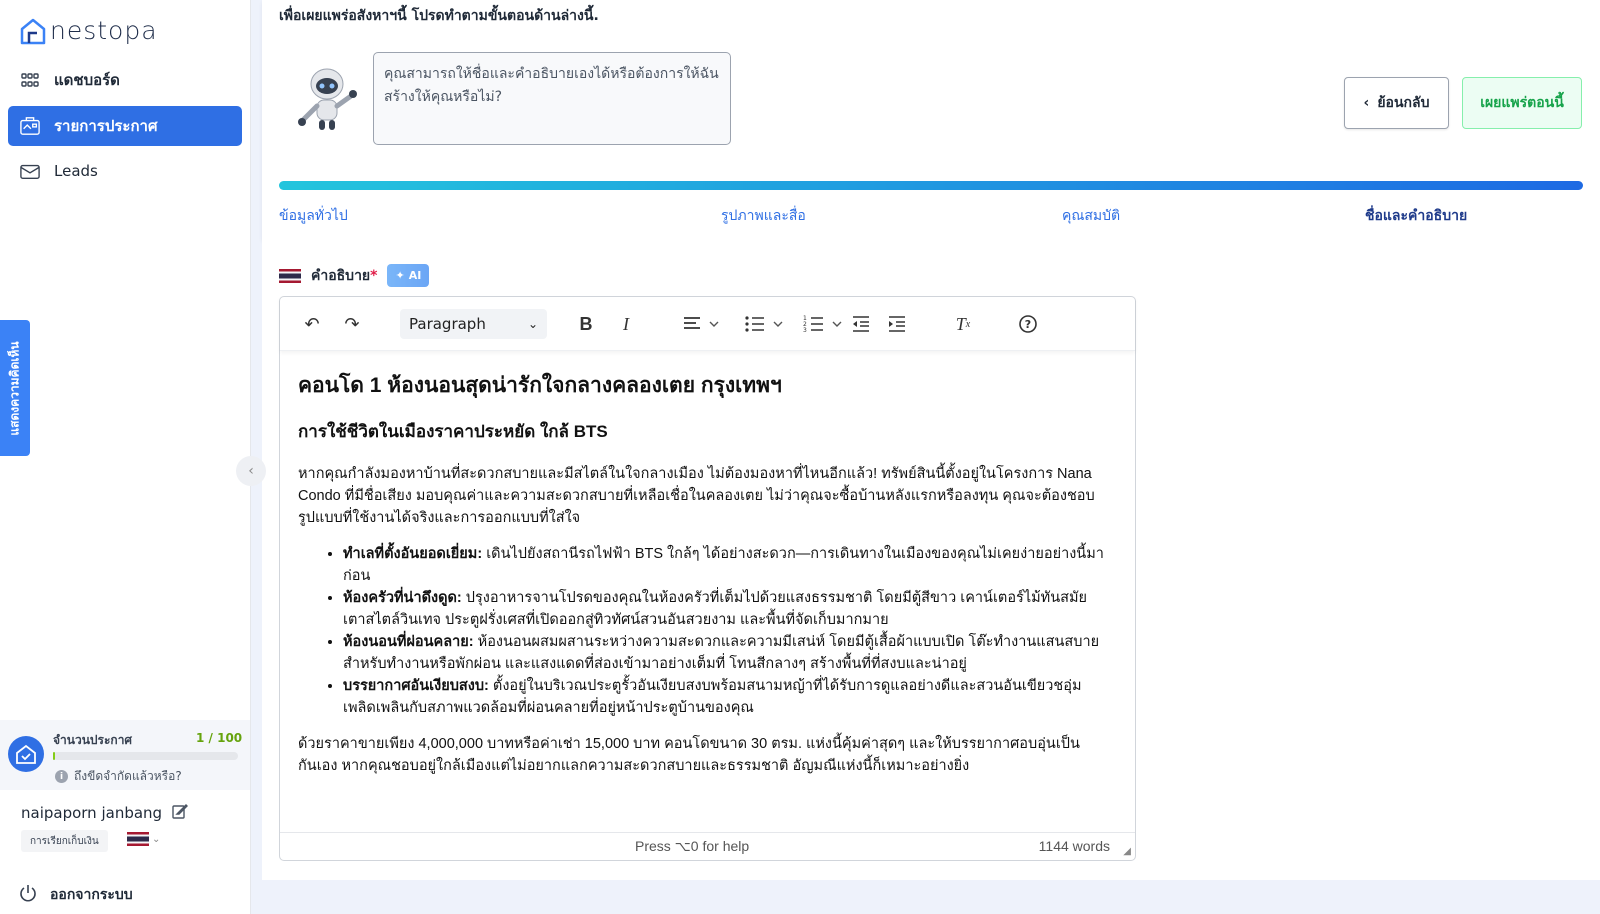 Image resolution: width=1600 pixels, height=914 pixels. Describe the element at coordinates (1074, 846) in the screenshot. I see `word-count: 1144 words` at that location.